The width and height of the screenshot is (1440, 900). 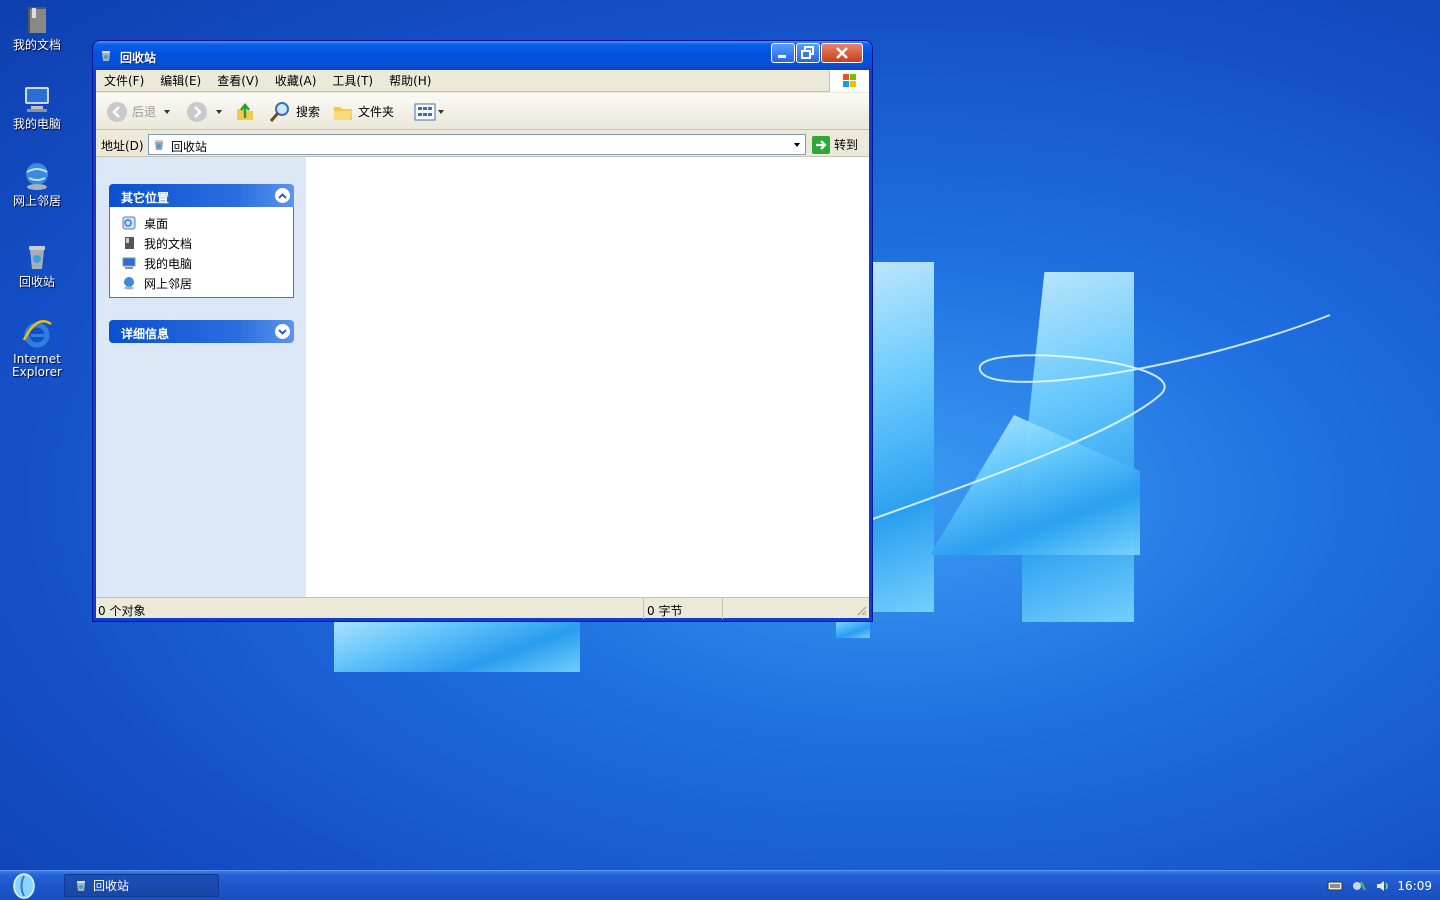 I want to click on back-button: 后退, so click(x=138, y=111).